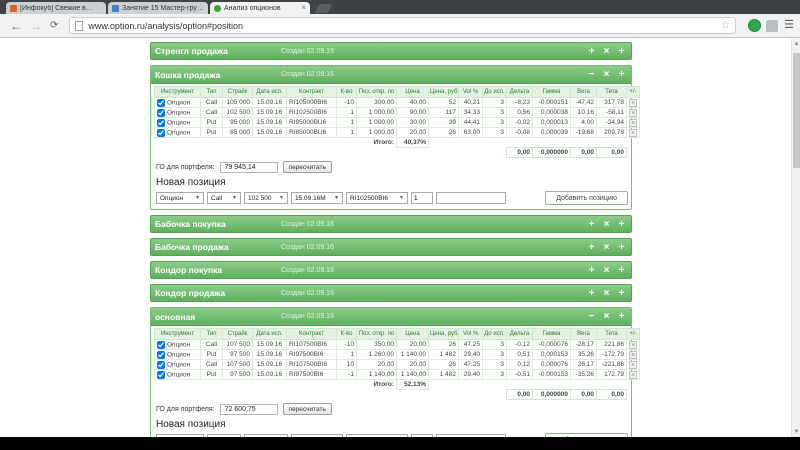 The height and width of the screenshot is (450, 800). I want to click on column-header: Поз. откр. по, so click(376, 334).